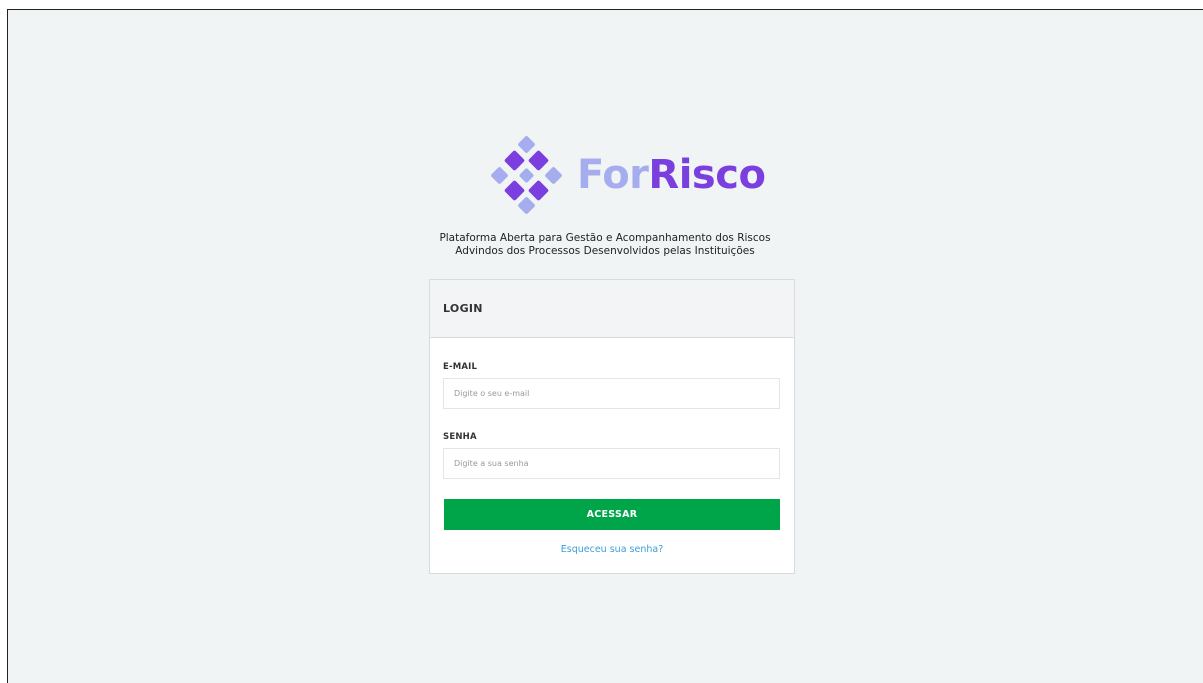 The image size is (1203, 683). What do you see at coordinates (460, 367) in the screenshot?
I see `email-label: E-MAIL` at bounding box center [460, 367].